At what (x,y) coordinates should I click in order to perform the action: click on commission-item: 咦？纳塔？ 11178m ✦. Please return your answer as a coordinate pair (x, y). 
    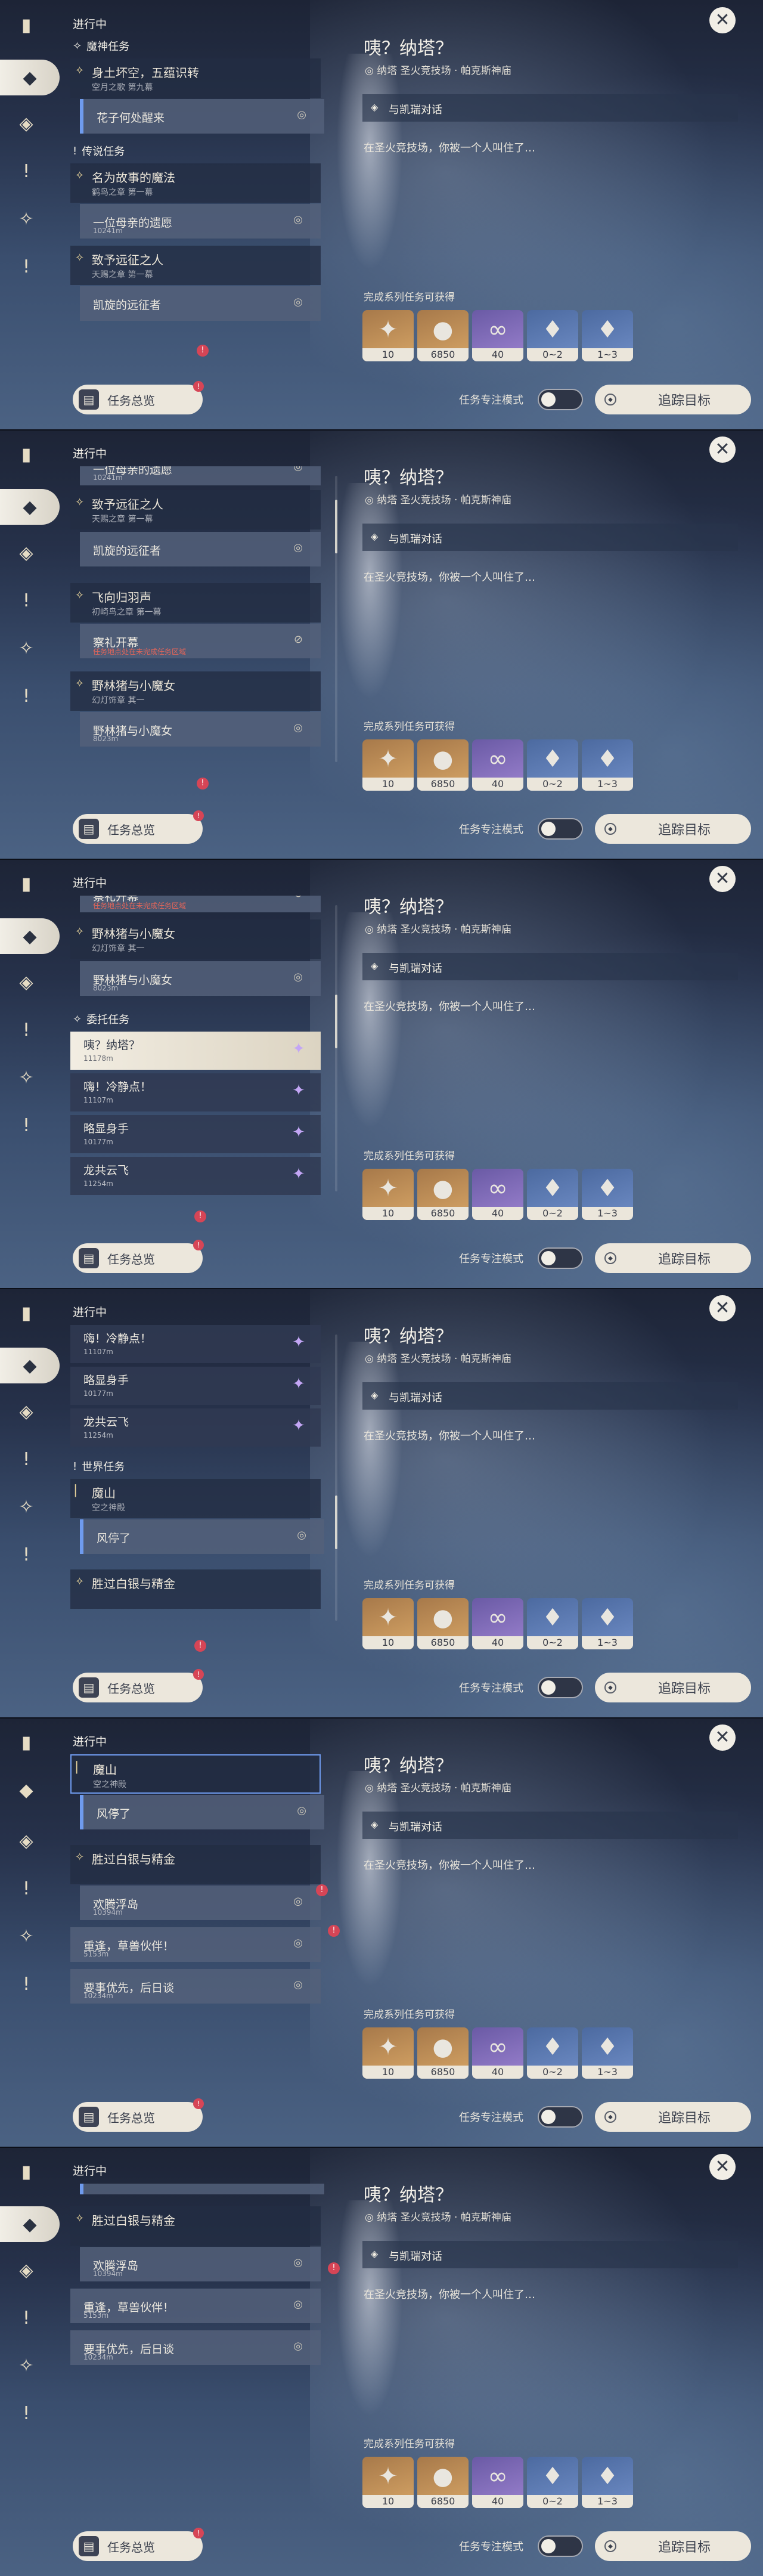
    Looking at the image, I should click on (195, 1051).